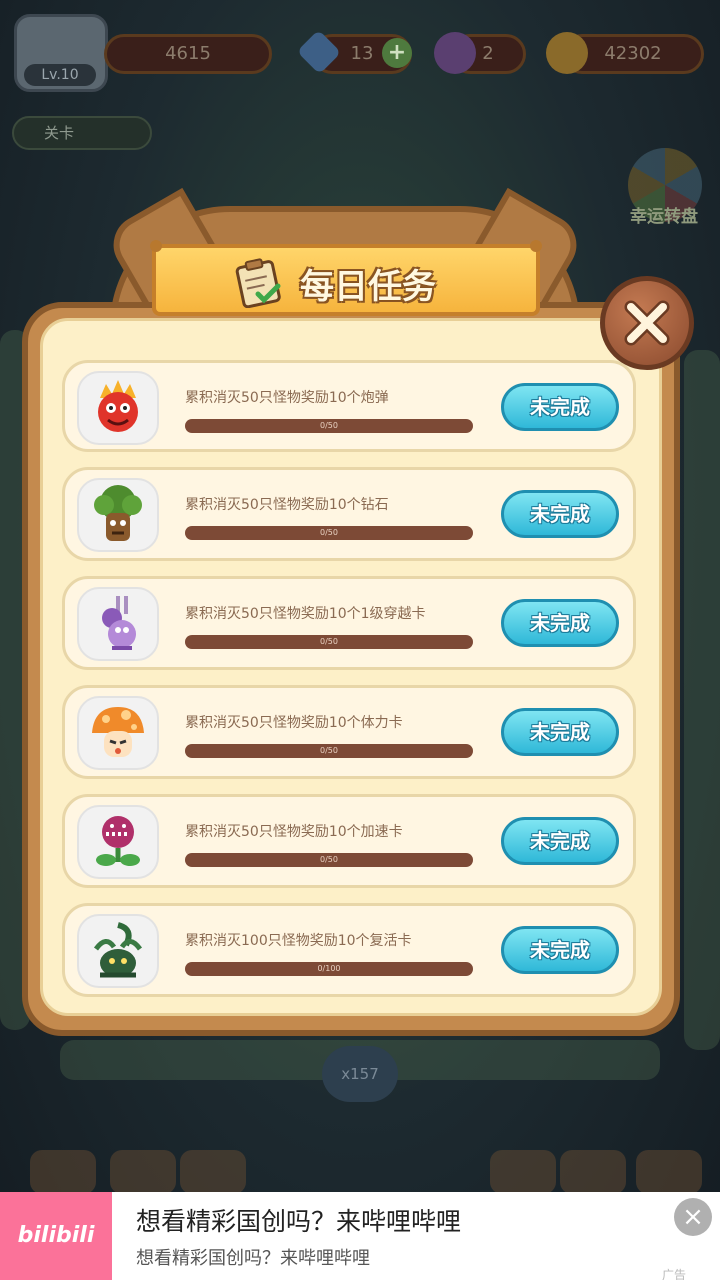  Describe the element at coordinates (664, 214) in the screenshot. I see `lucky-wheel-label: 幸运转盘` at that location.